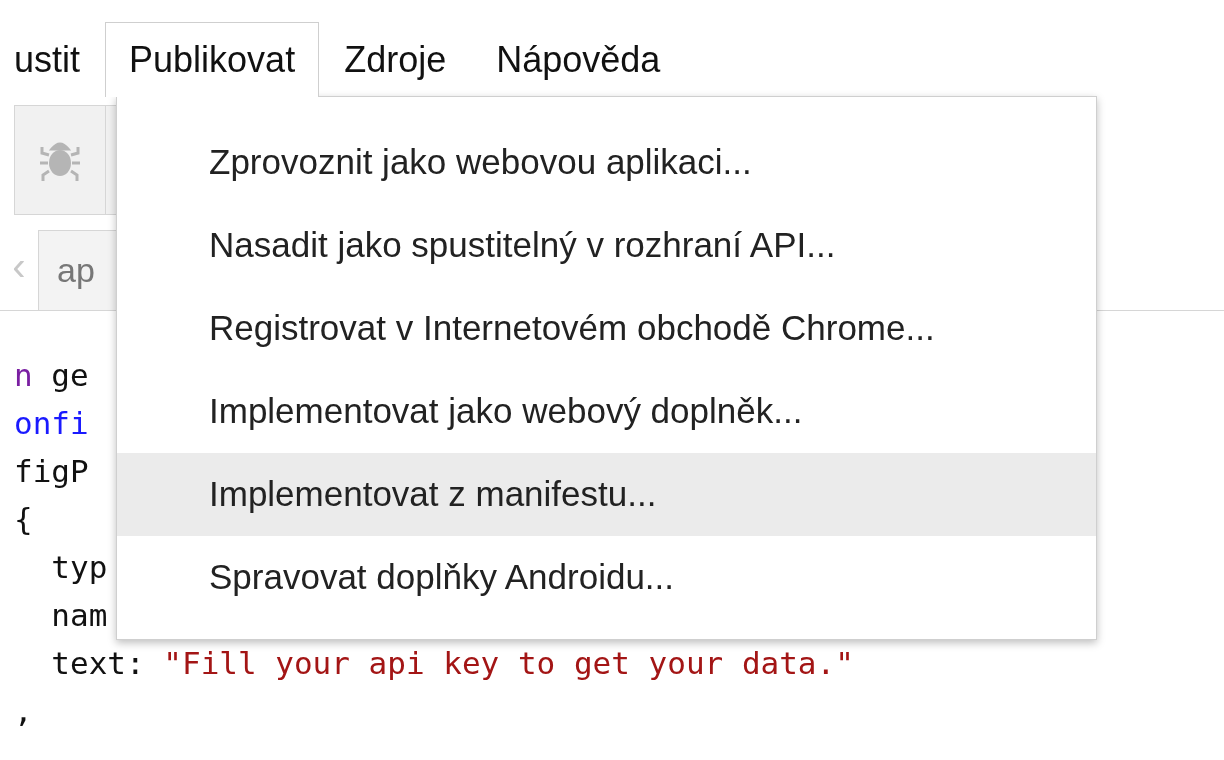 The image size is (1224, 760). I want to click on code-line: nam, so click(79, 615).